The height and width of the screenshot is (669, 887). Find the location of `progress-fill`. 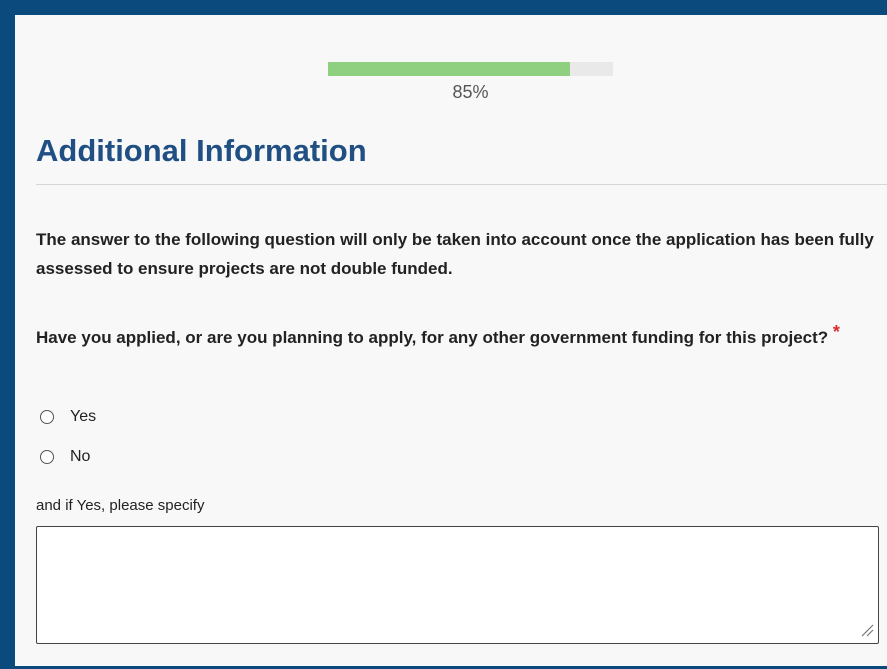

progress-fill is located at coordinates (449, 69).